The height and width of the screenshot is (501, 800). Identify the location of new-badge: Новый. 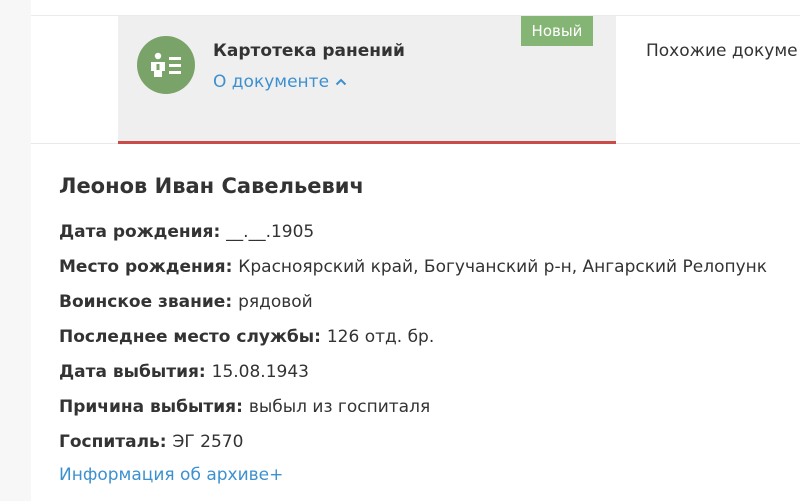
(557, 31).